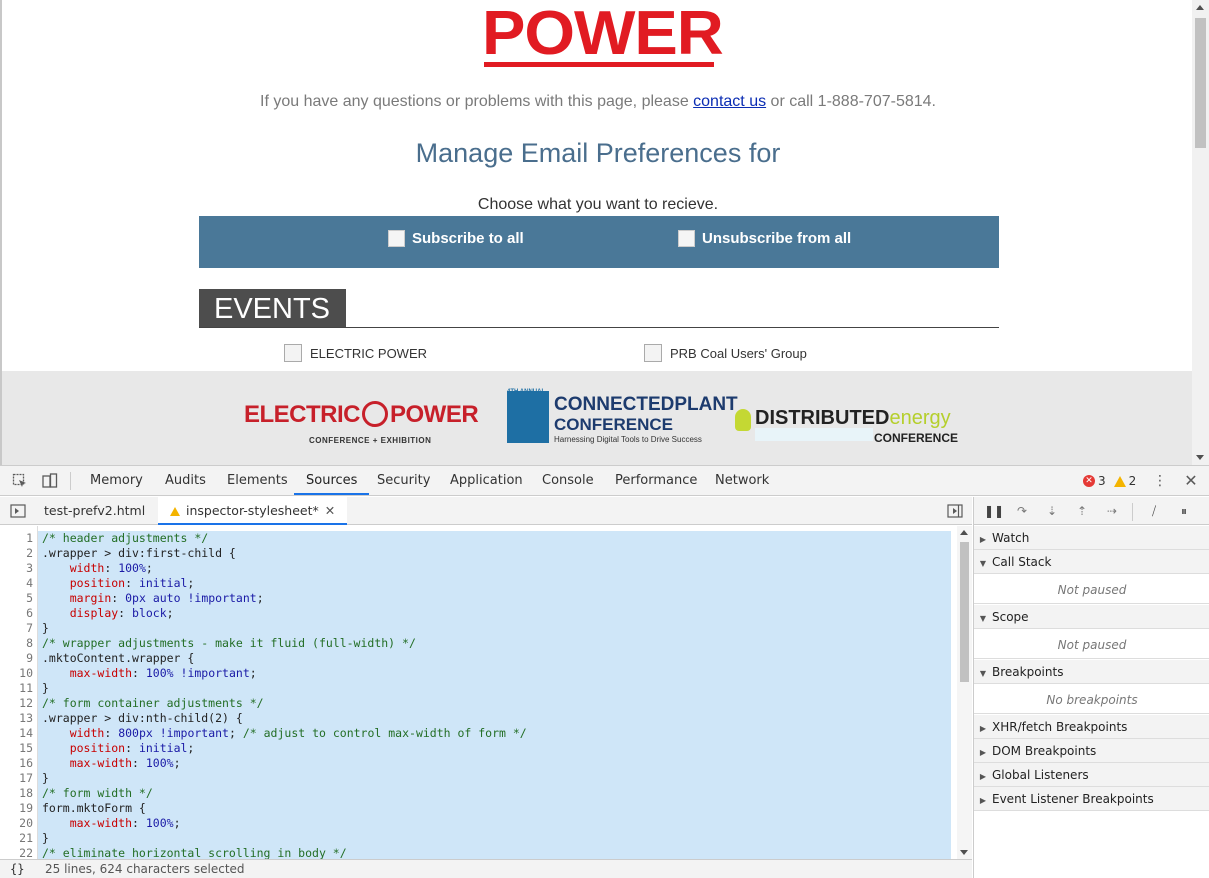  I want to click on line-number: 13, so click(16, 718).